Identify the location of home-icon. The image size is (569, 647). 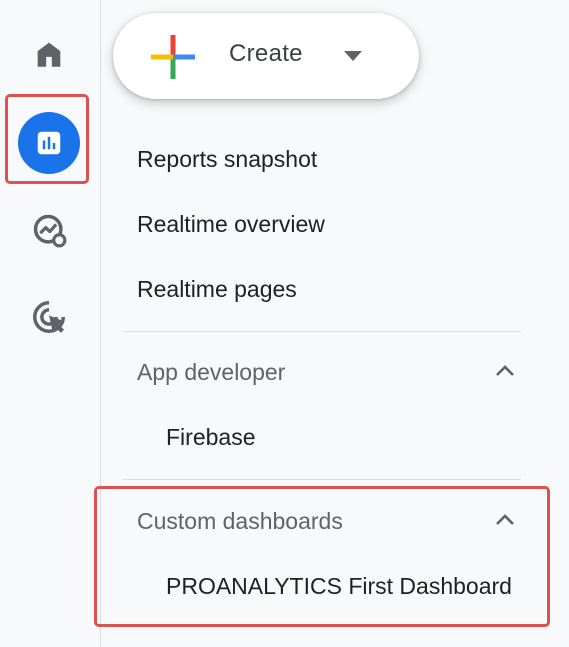
(49, 54).